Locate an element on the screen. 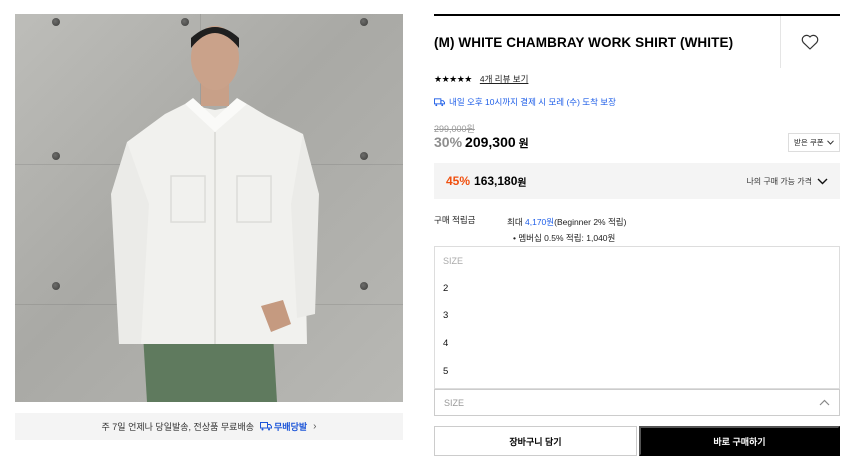 This screenshot has height=469, width=850. size-dropdown-menu: SIZE 2 3 4 5 is located at coordinates (637, 317).